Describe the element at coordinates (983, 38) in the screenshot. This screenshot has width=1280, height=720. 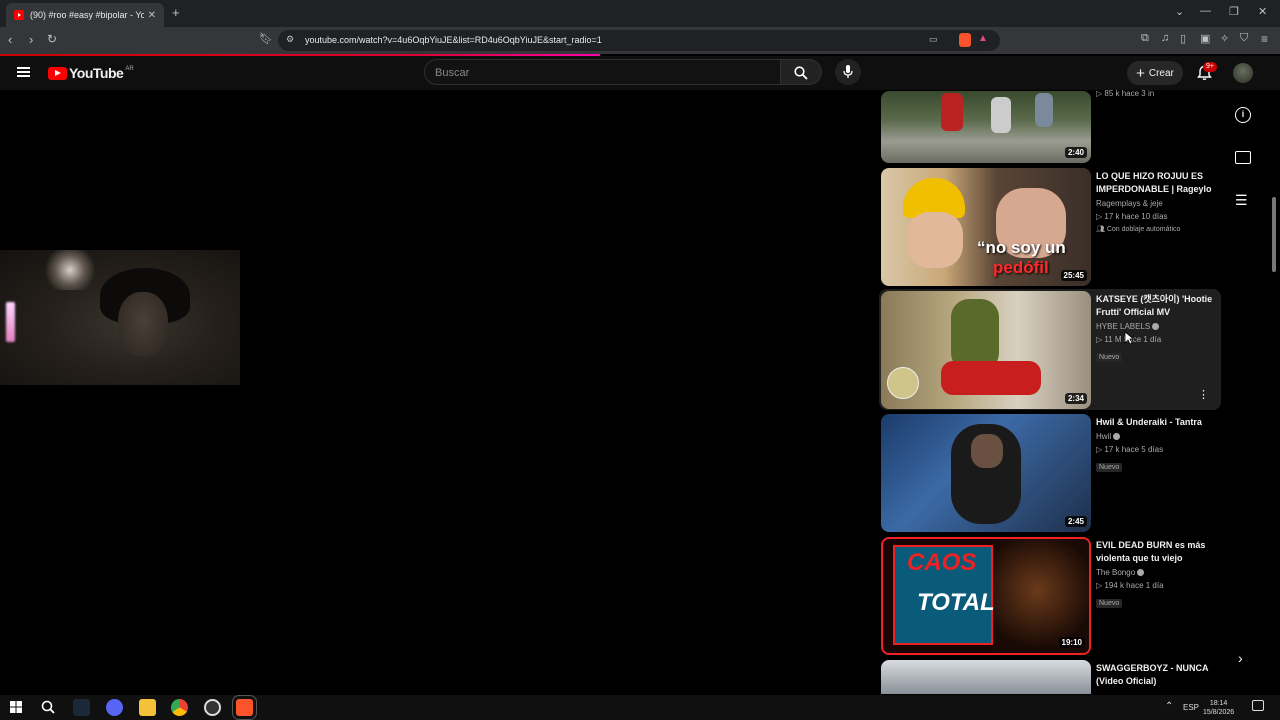
I see `brave-rewards-icon: ▲` at that location.